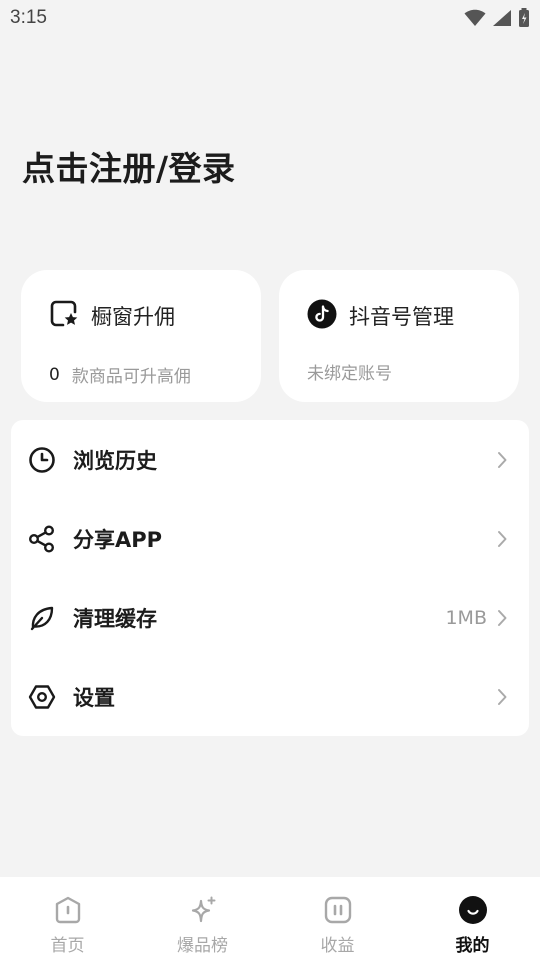  What do you see at coordinates (54, 374) in the screenshot?
I see `product-count: 0` at bounding box center [54, 374].